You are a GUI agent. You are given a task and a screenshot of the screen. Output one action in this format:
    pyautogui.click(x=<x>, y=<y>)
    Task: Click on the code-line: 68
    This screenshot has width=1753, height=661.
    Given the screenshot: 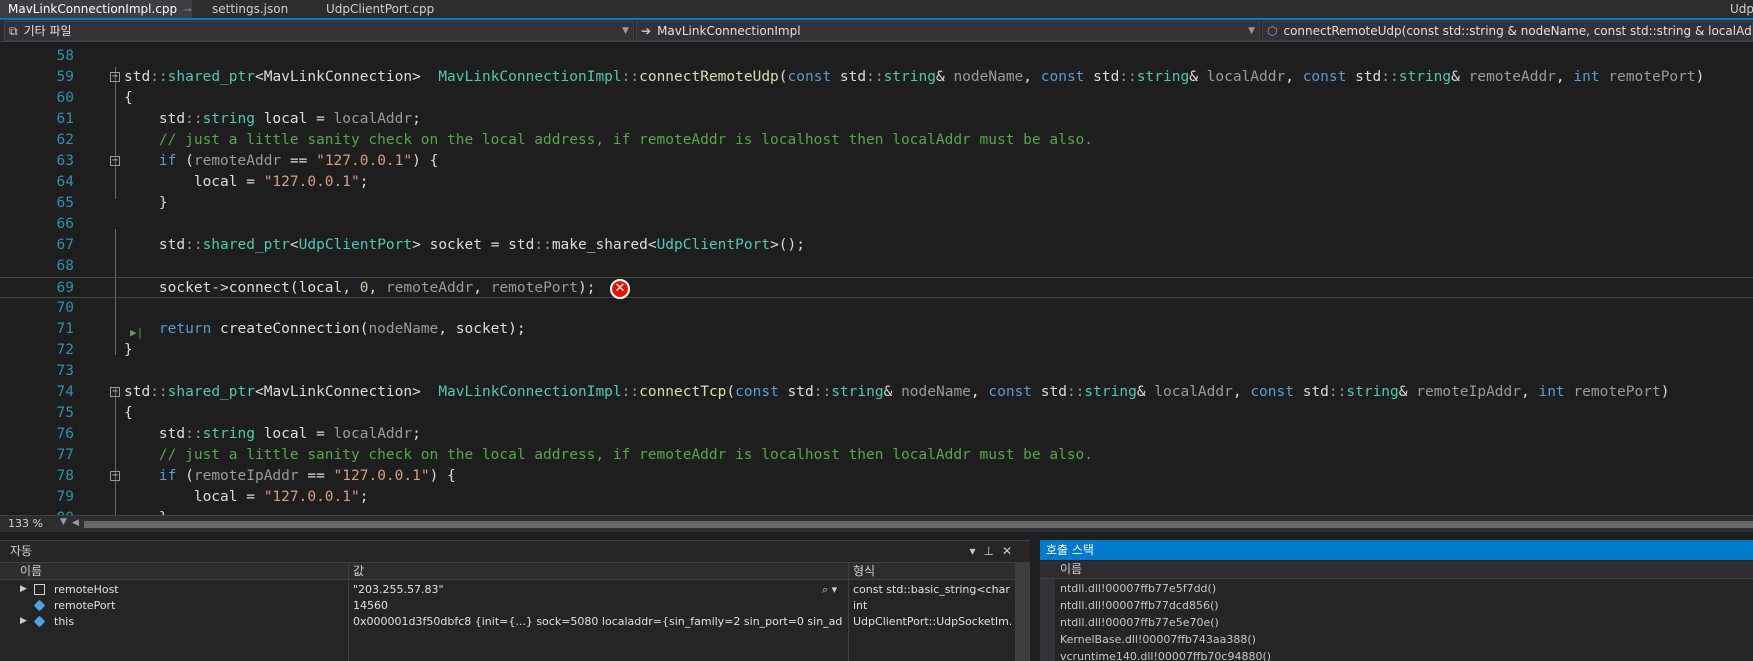 What is the action you would take?
    pyautogui.click(x=876, y=266)
    